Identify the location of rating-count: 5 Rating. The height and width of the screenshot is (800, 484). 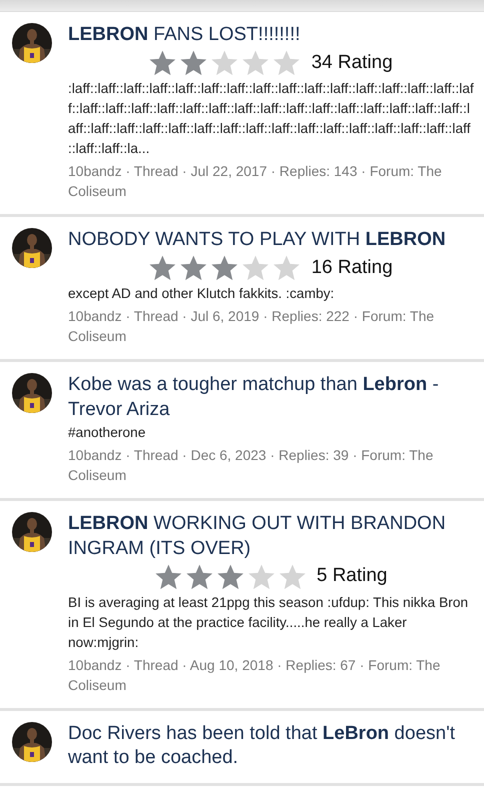
(352, 576).